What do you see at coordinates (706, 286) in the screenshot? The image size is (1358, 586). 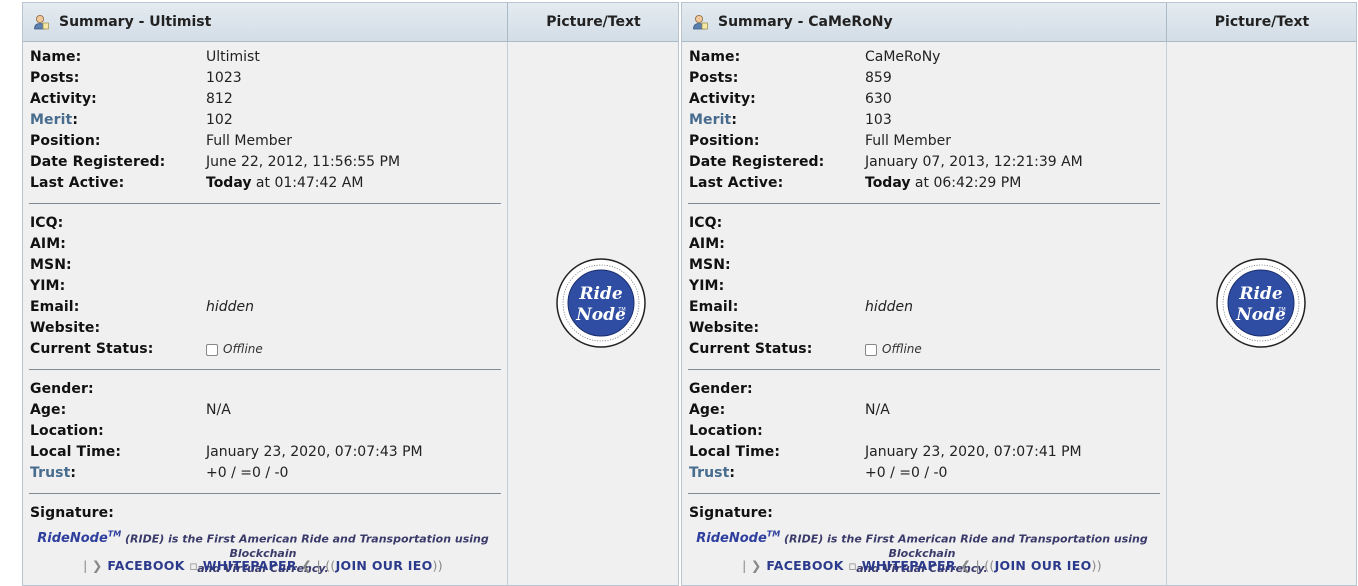 I see `row-yim: YIM:` at bounding box center [706, 286].